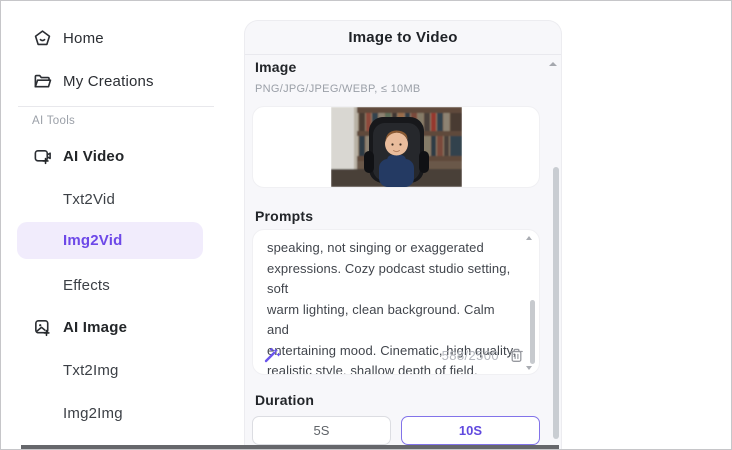 Image resolution: width=732 pixels, height=450 pixels. What do you see at coordinates (42, 38) in the screenshot?
I see `home-icon` at bounding box center [42, 38].